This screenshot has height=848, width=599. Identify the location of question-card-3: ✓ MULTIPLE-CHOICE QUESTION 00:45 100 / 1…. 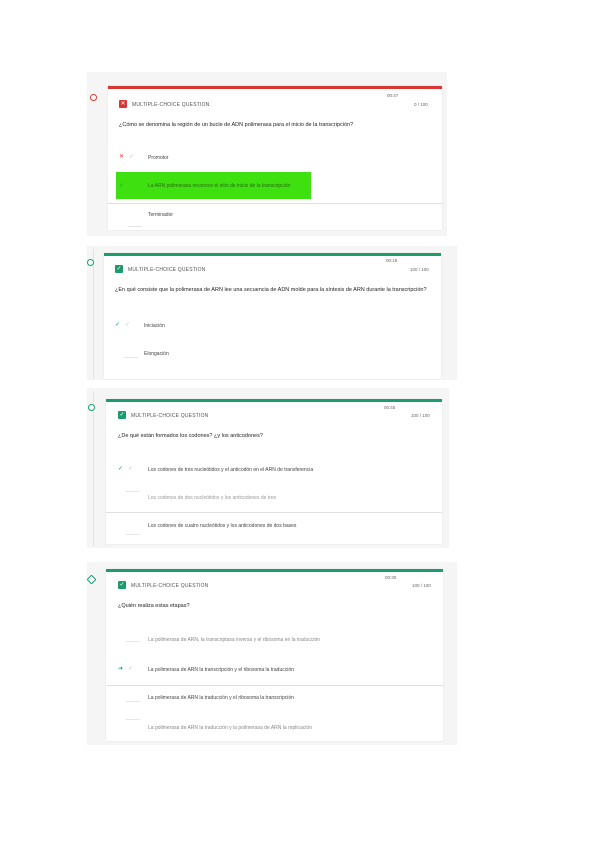
(274, 471).